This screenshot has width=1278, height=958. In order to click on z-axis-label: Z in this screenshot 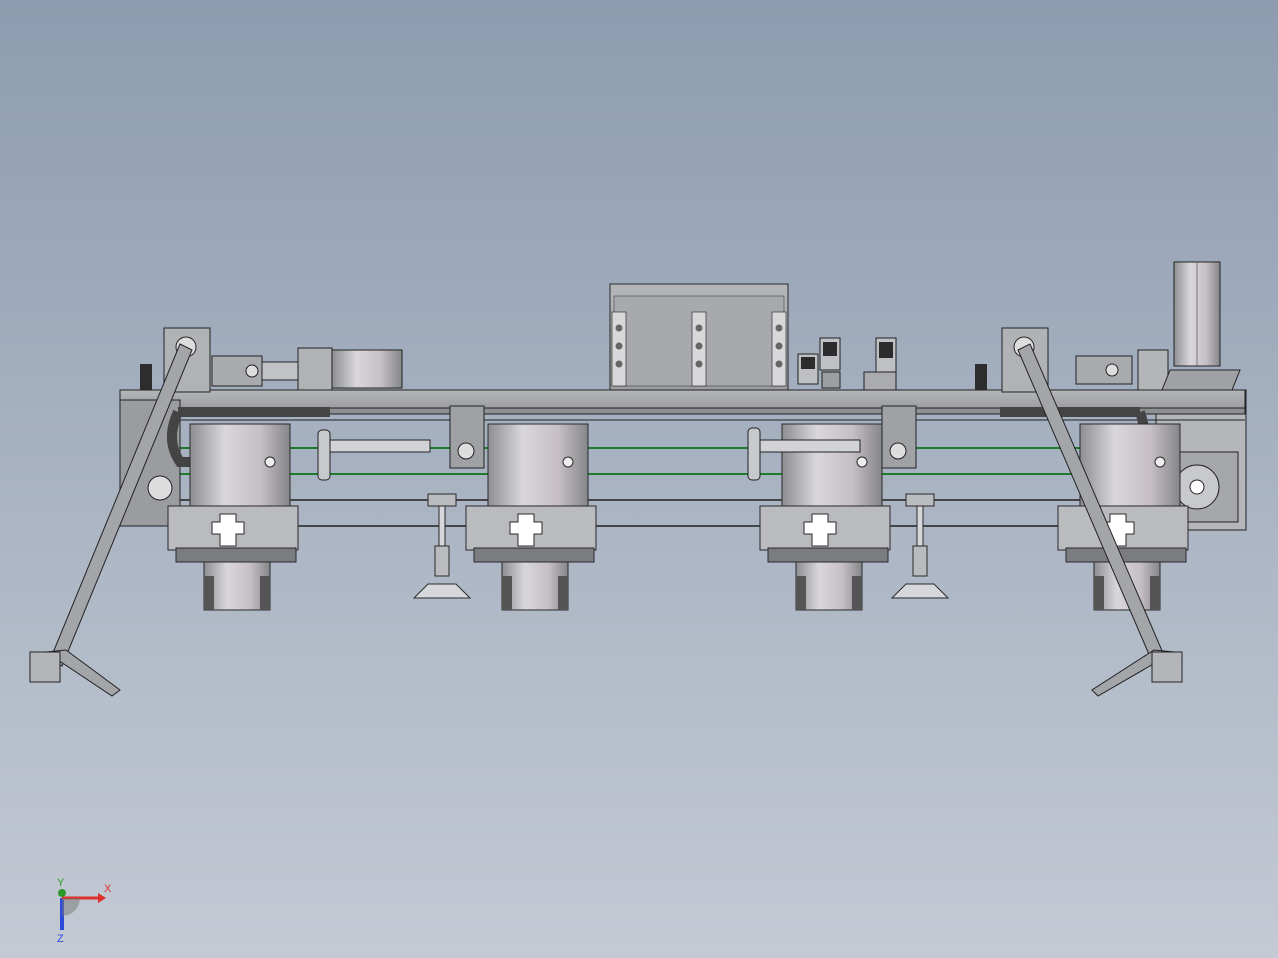, I will do `click(60, 939)`.